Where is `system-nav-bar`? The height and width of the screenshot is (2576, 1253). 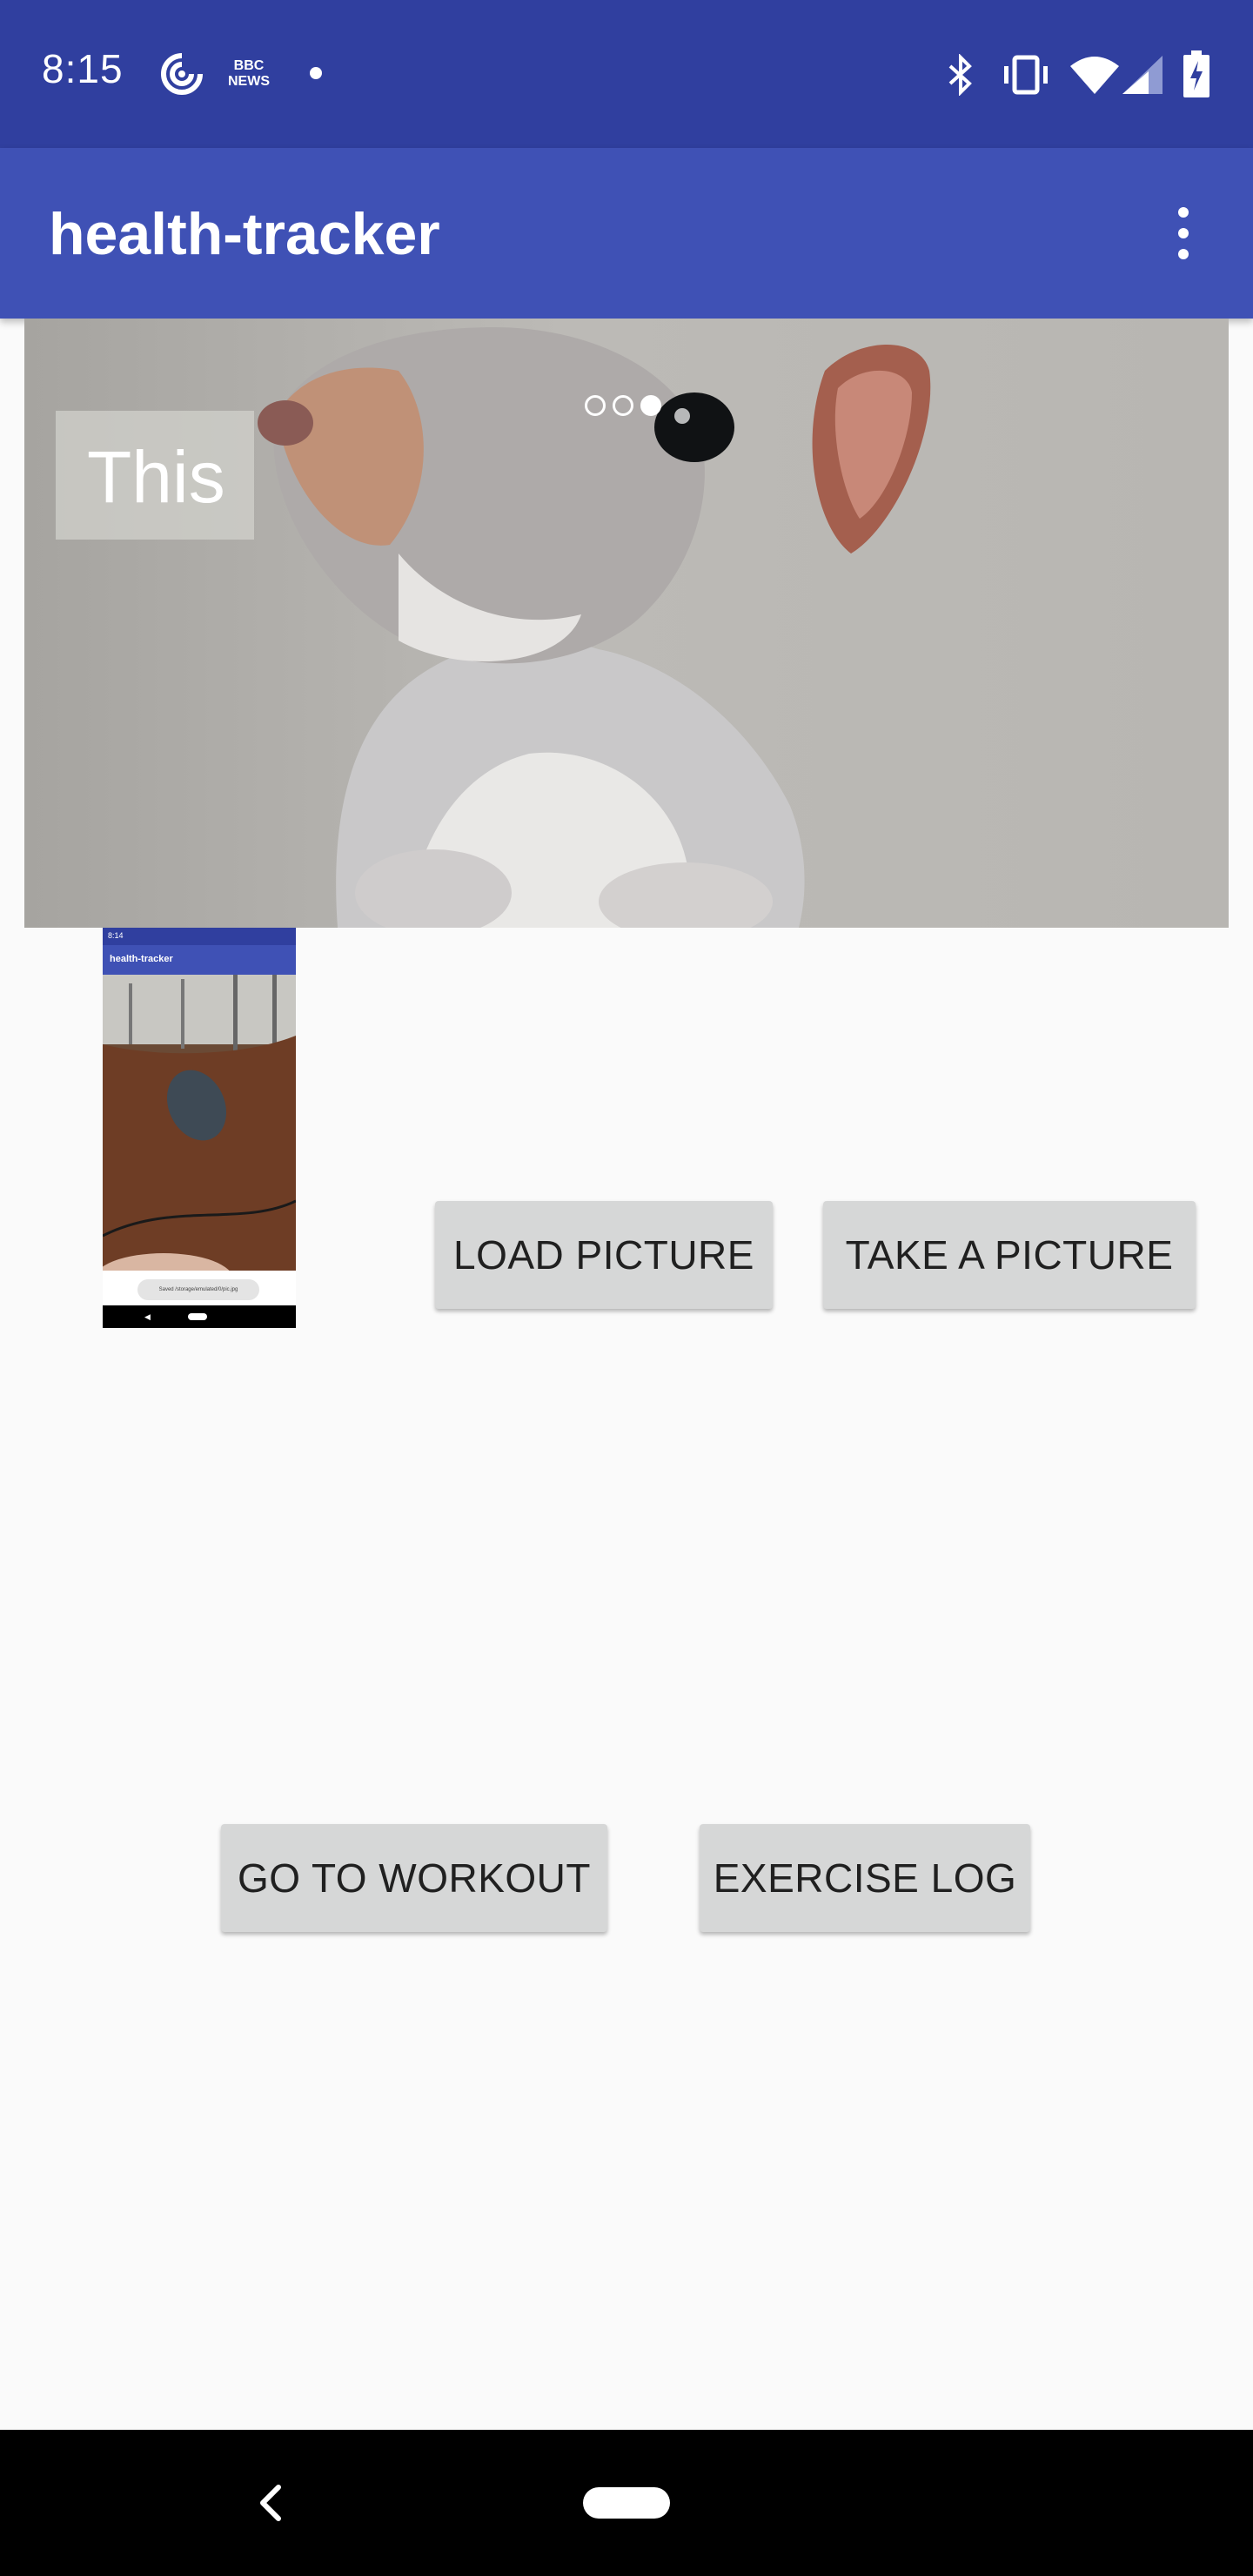
system-nav-bar is located at coordinates (626, 2503).